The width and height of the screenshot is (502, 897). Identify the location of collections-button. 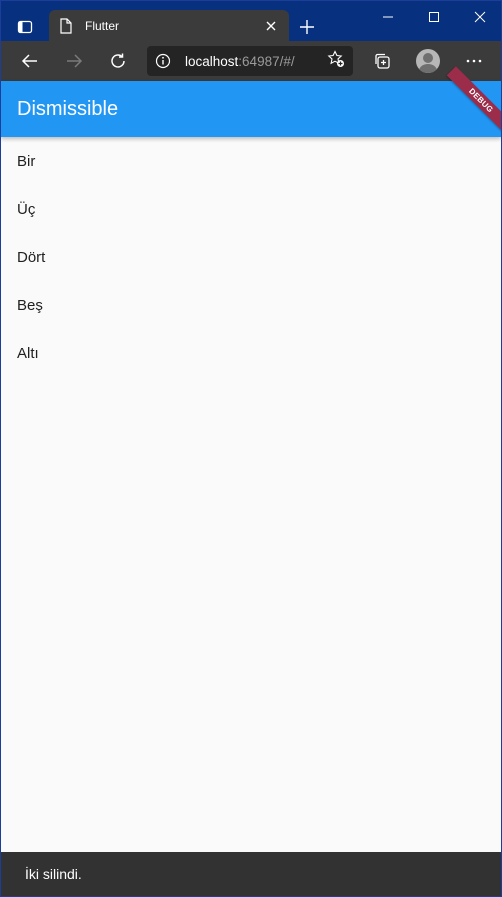
(382, 61).